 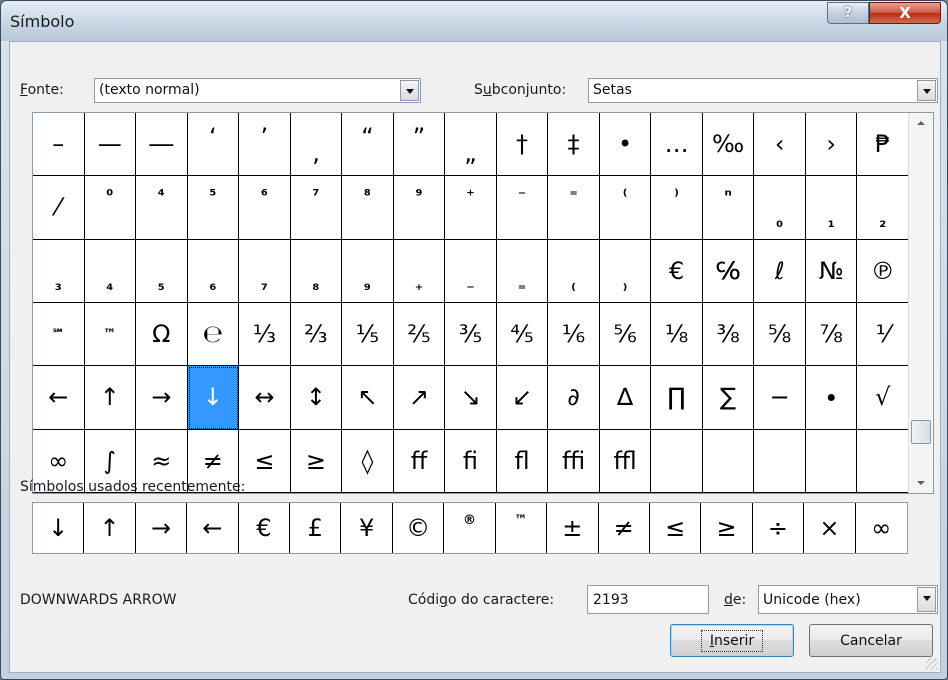 What do you see at coordinates (59, 398) in the screenshot?
I see `symbol-cell: ←` at bounding box center [59, 398].